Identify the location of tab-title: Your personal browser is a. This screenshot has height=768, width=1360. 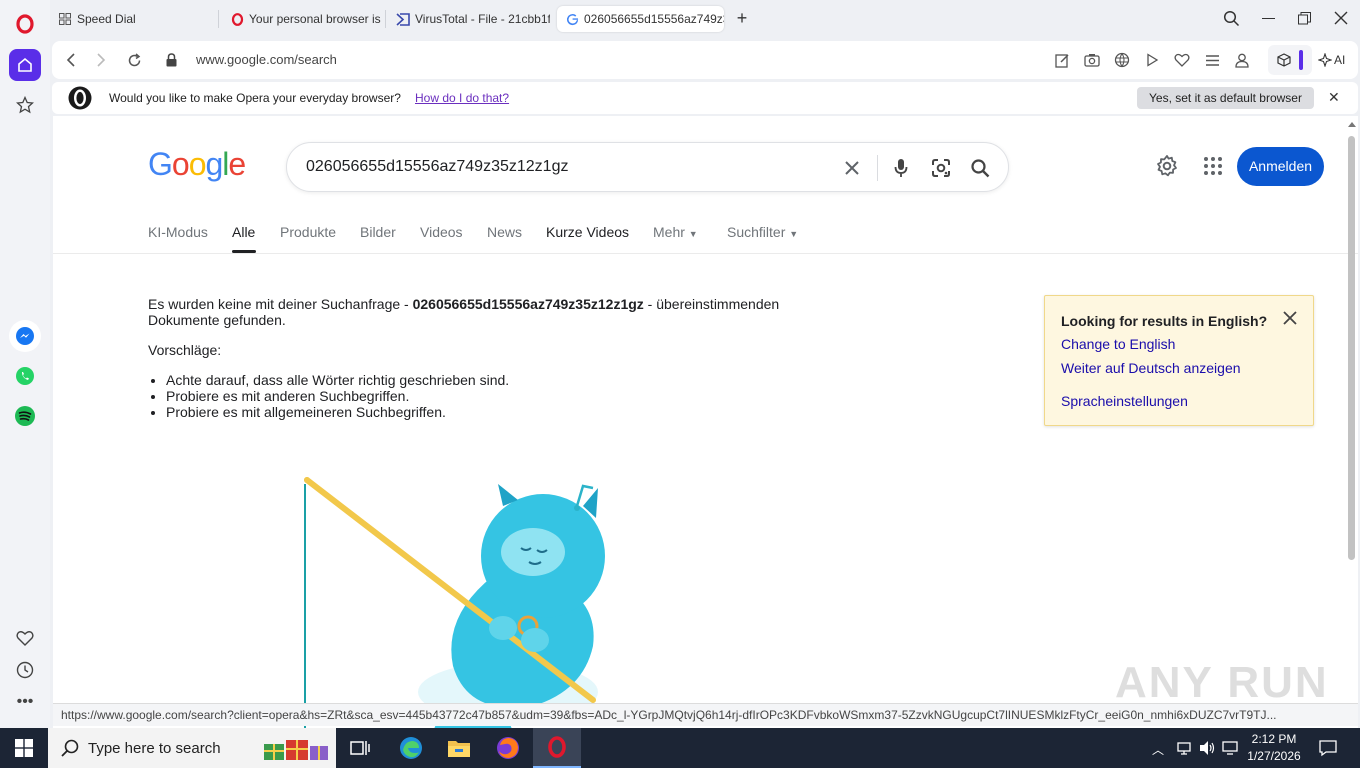
(315, 19).